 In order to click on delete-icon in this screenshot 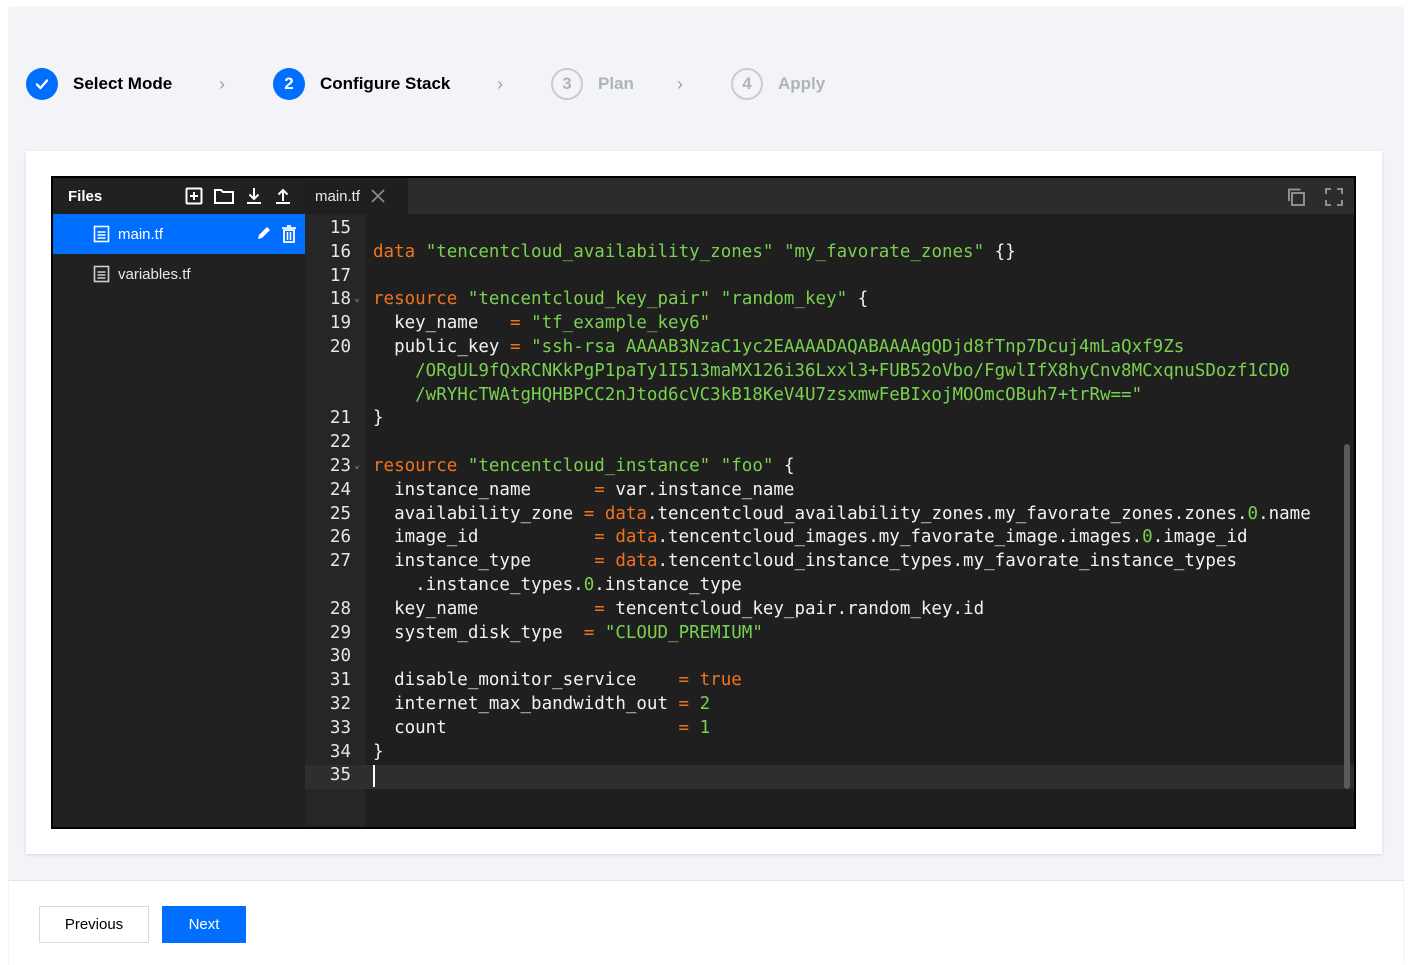, I will do `click(289, 236)`.